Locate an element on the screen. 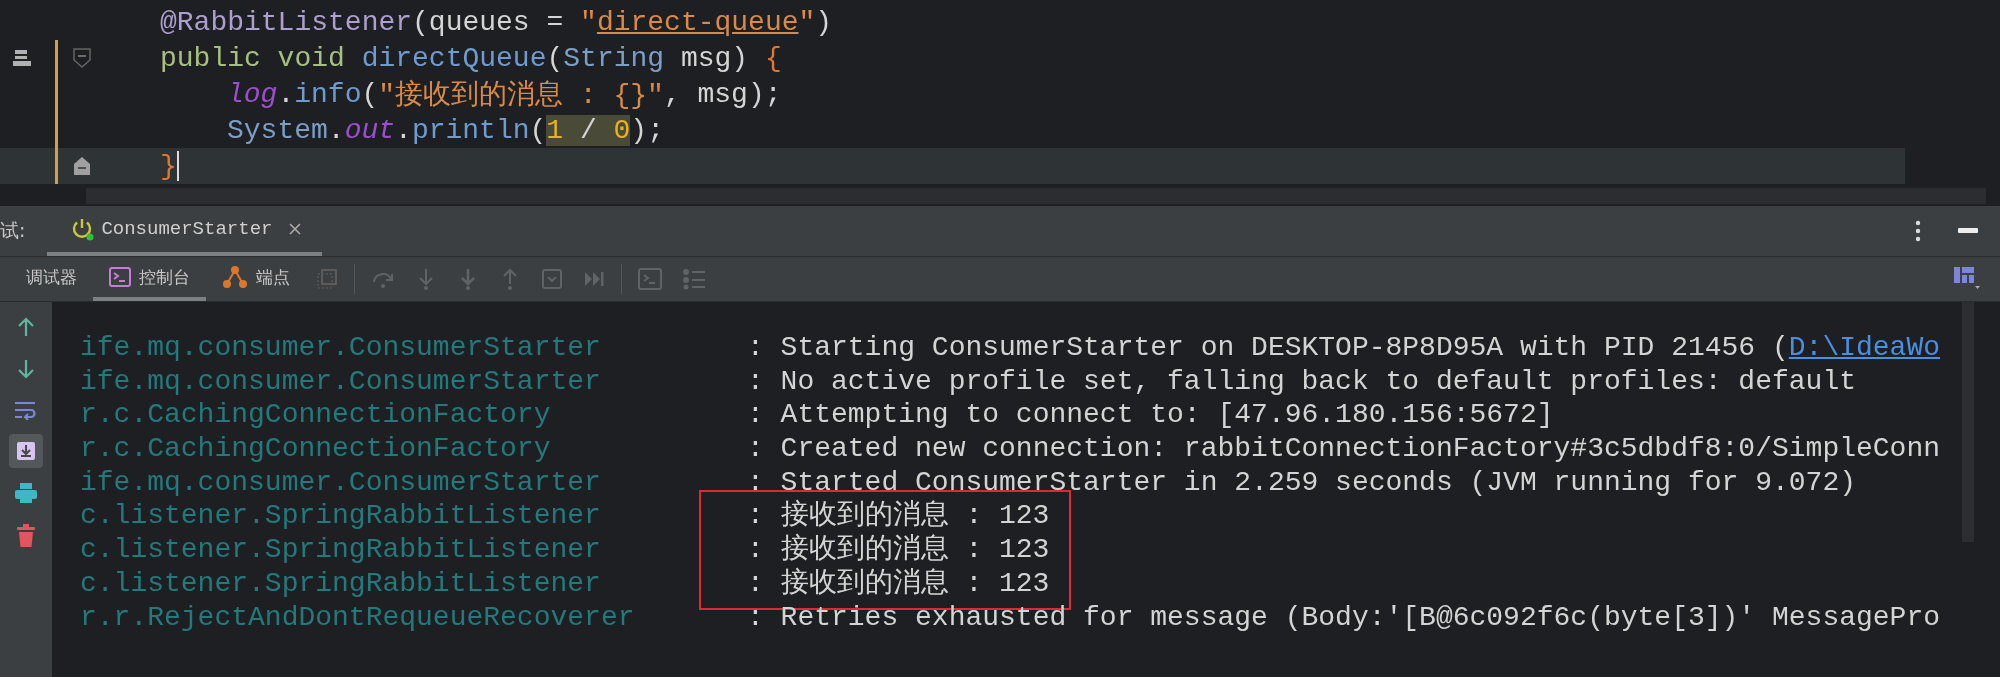  tool-tab: 调试器 is located at coordinates (51, 279).